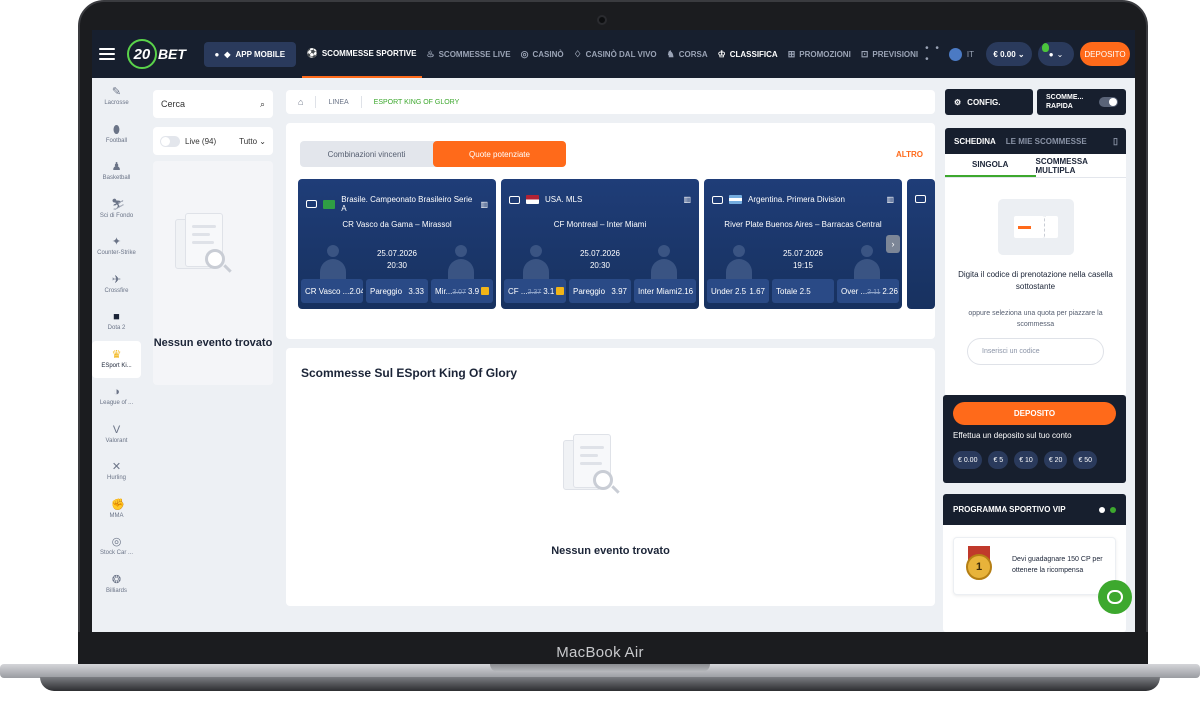 The width and height of the screenshot is (1200, 706). What do you see at coordinates (748, 54) in the screenshot?
I see `nav-leaderboard: ♔ CLASSIFICA` at bounding box center [748, 54].